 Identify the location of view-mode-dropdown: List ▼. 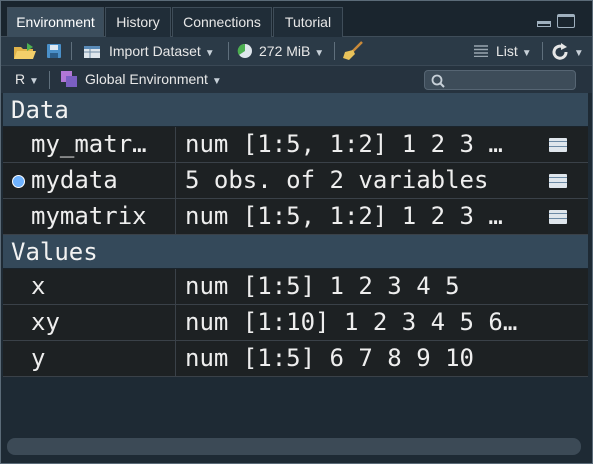
(514, 51).